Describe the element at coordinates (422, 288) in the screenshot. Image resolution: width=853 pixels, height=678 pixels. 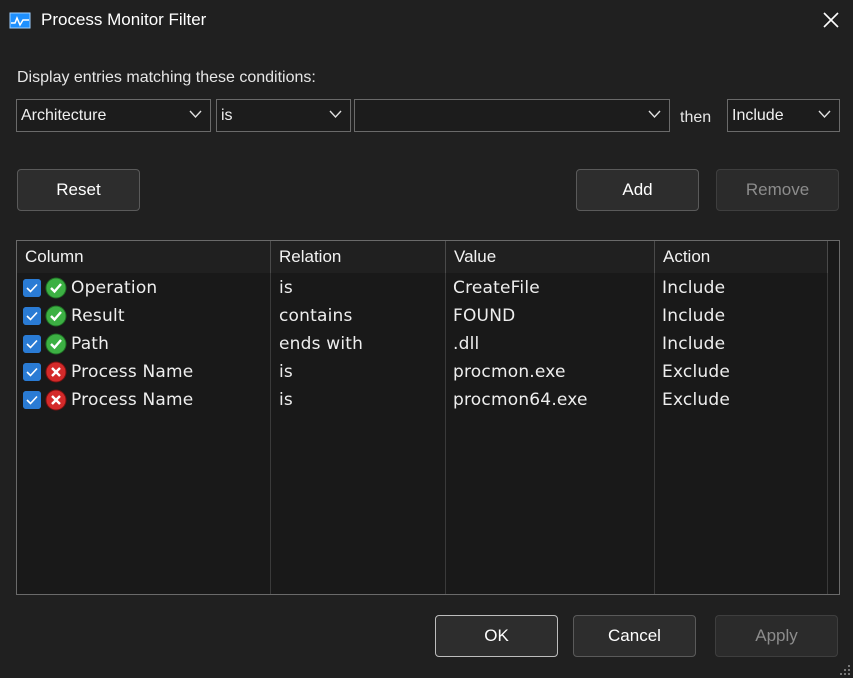
I see `list-item: Operation is CreateFile Include` at that location.